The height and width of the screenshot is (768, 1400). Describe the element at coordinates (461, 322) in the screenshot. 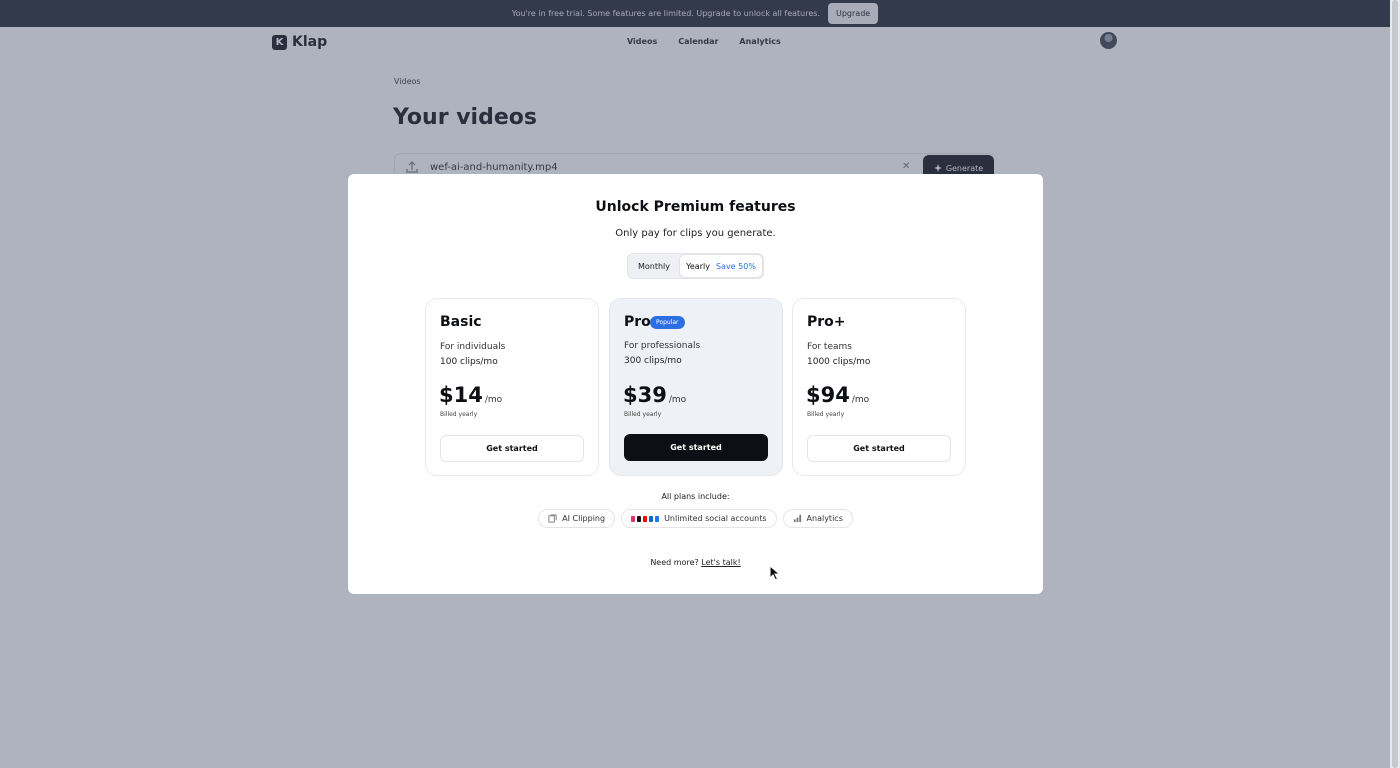

I see `plan-name: Basic` at that location.